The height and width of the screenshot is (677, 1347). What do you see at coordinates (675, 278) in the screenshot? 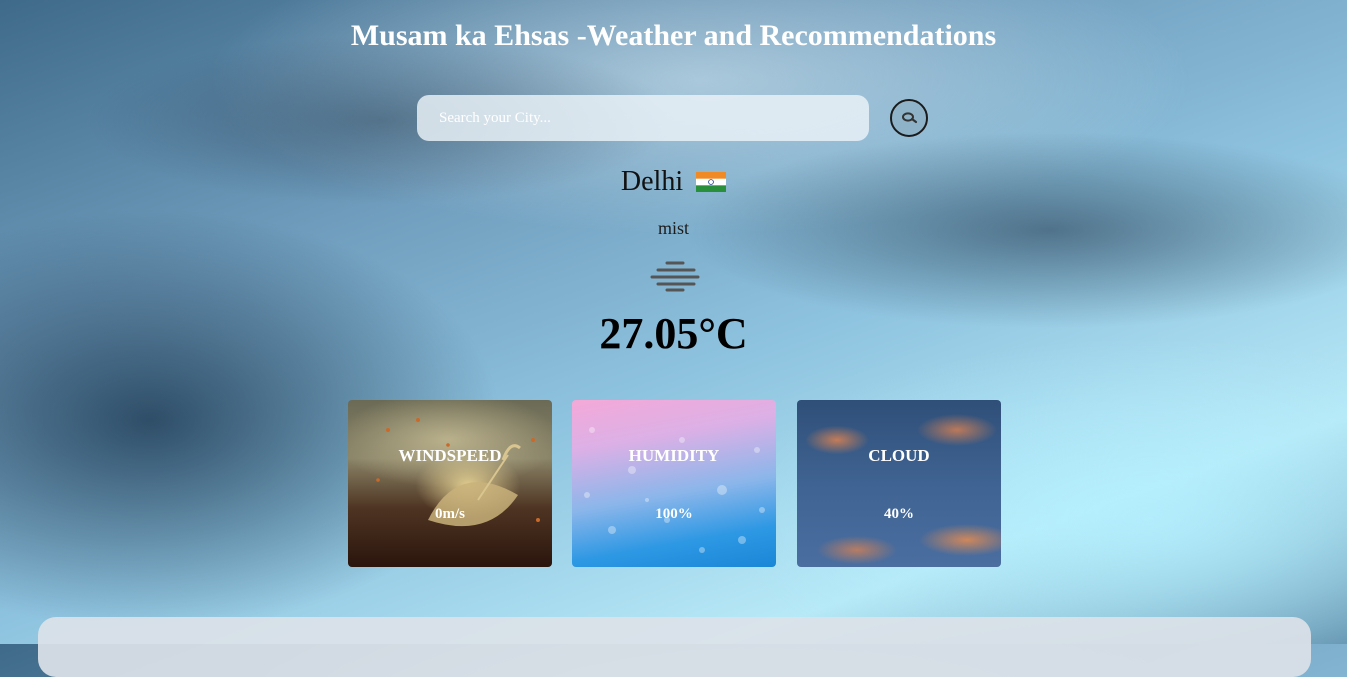
I see `mist-icon` at bounding box center [675, 278].